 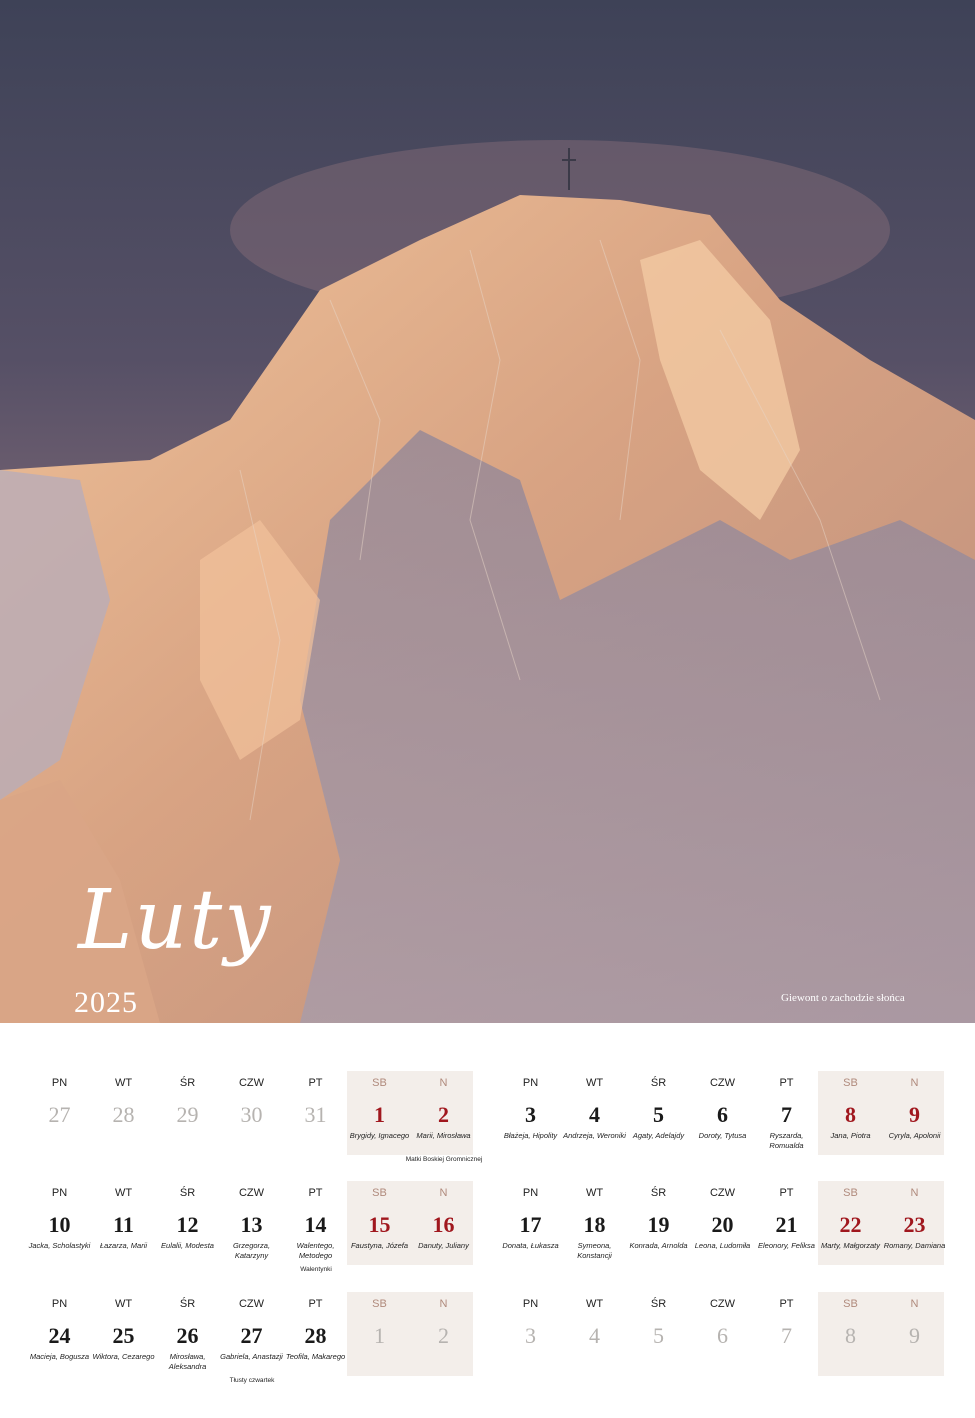 What do you see at coordinates (594, 1336) in the screenshot?
I see `day-cell: 4` at bounding box center [594, 1336].